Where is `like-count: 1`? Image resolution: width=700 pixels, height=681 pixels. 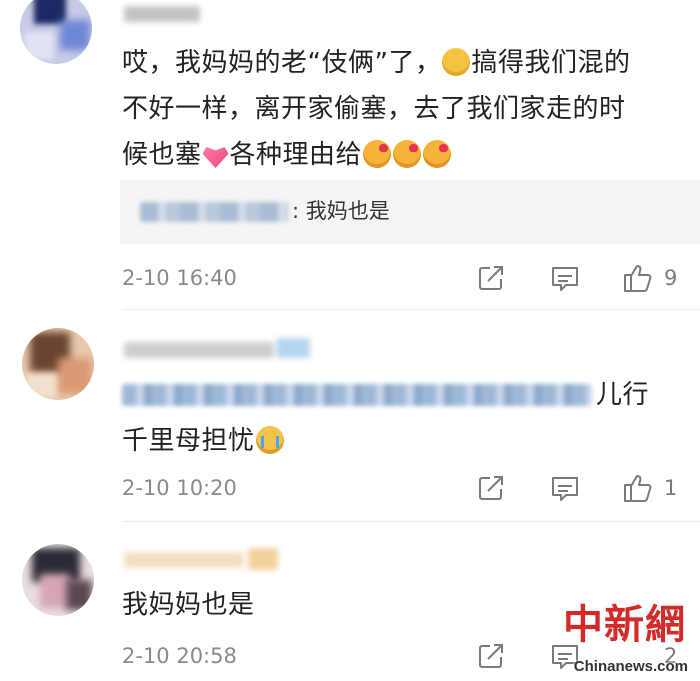
like-count: 1 is located at coordinates (671, 488).